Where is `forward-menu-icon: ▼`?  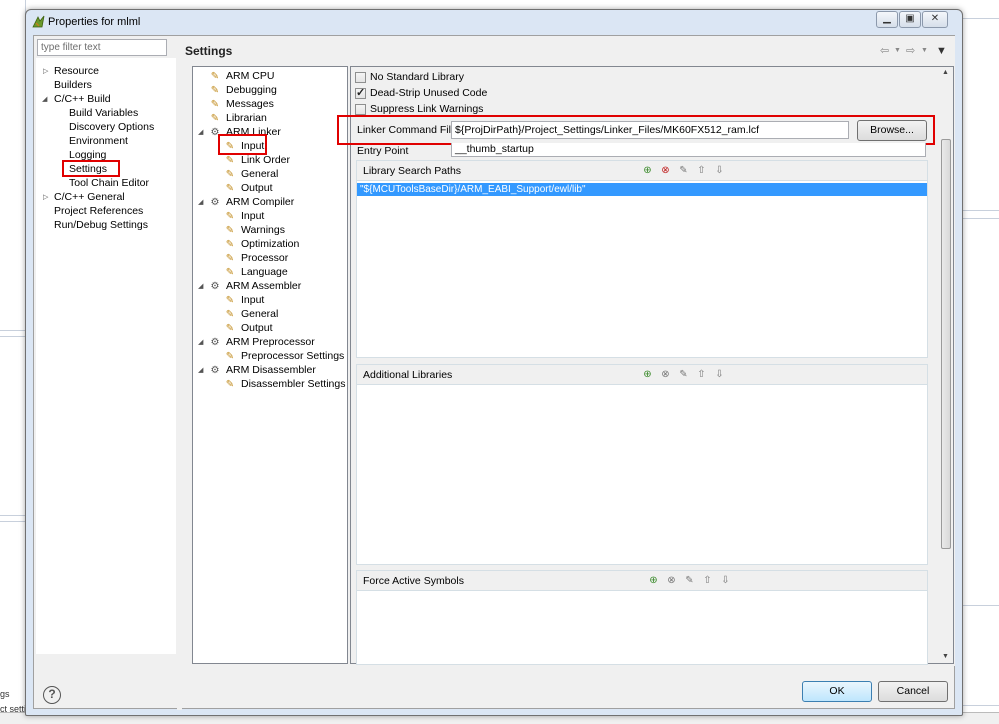
forward-menu-icon: ▼ is located at coordinates (924, 50).